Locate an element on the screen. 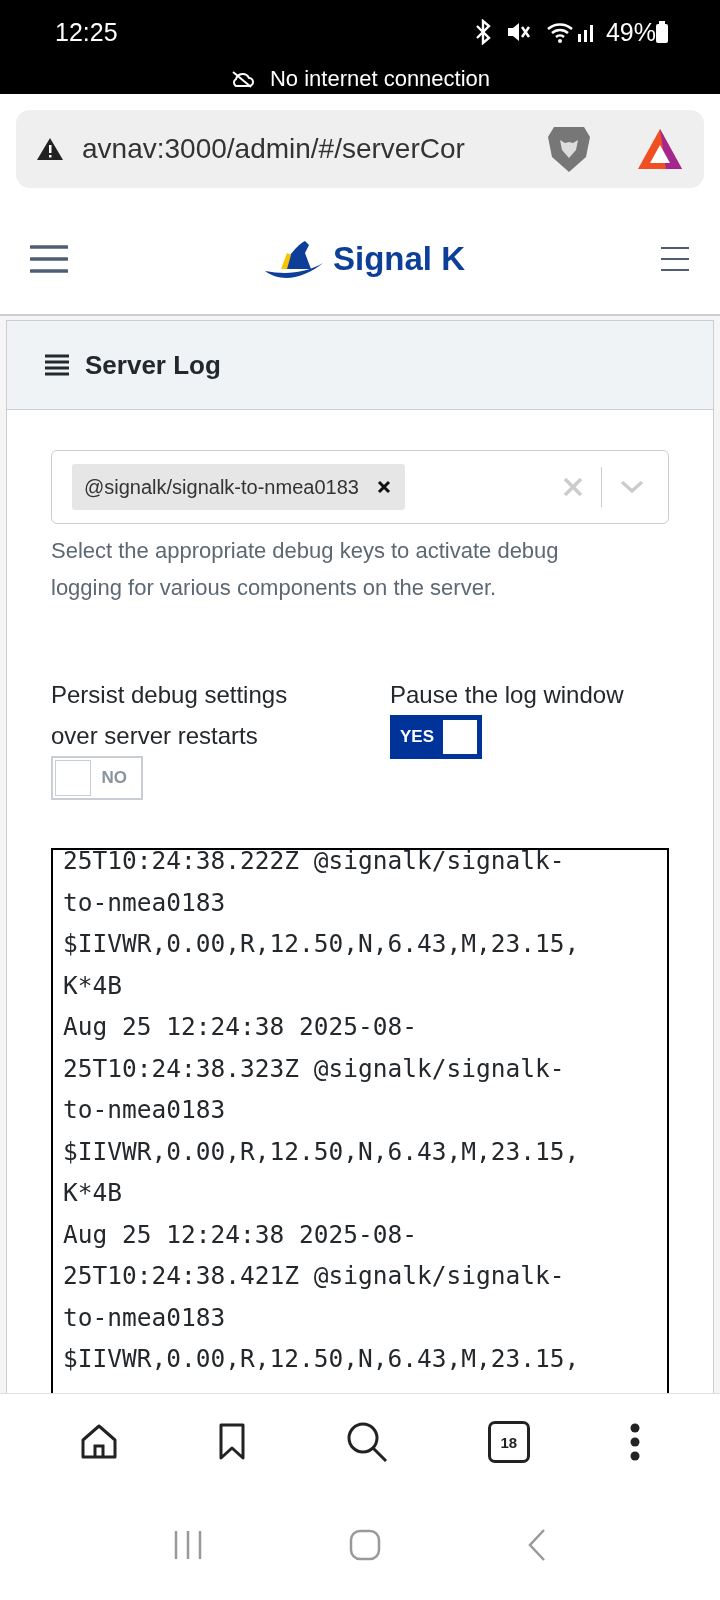  battery-icon is located at coordinates (662, 32).